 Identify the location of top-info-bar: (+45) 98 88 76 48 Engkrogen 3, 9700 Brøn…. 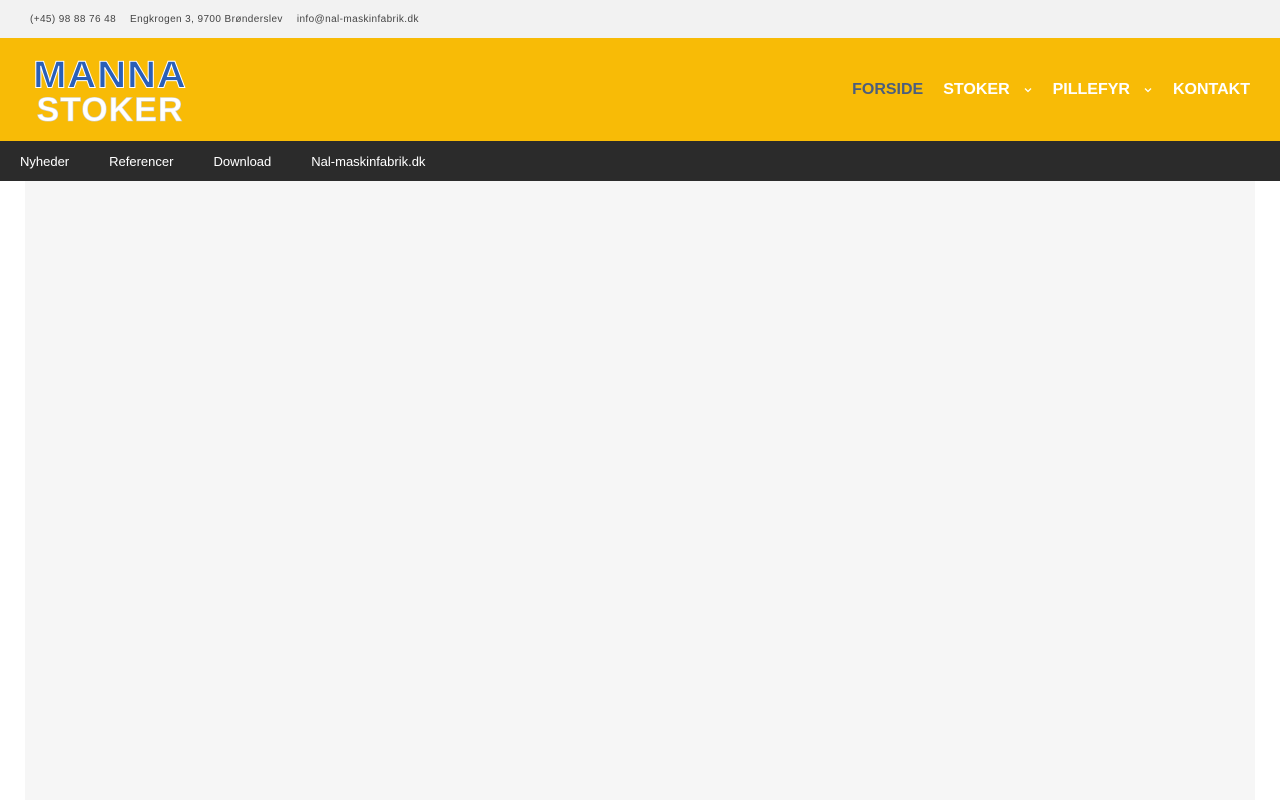
(640, 19).